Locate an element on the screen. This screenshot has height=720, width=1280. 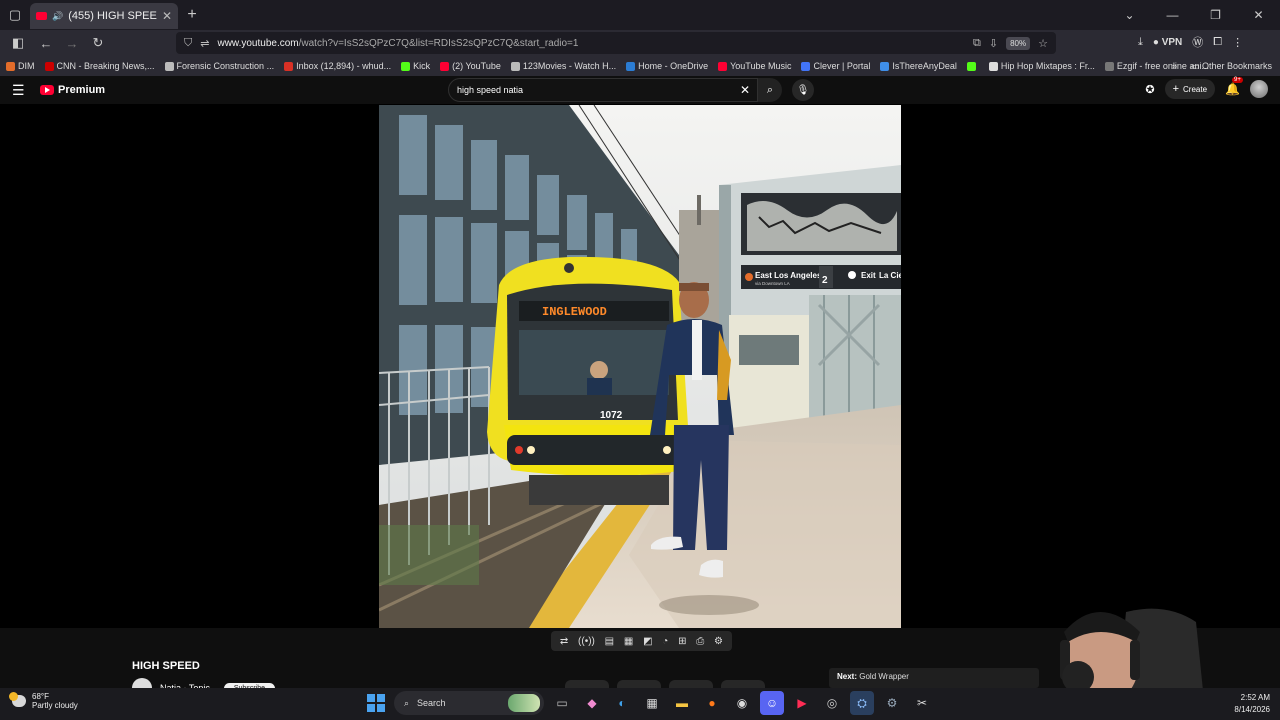
screenshot-icon: ⎙ is located at coordinates (700, 641).